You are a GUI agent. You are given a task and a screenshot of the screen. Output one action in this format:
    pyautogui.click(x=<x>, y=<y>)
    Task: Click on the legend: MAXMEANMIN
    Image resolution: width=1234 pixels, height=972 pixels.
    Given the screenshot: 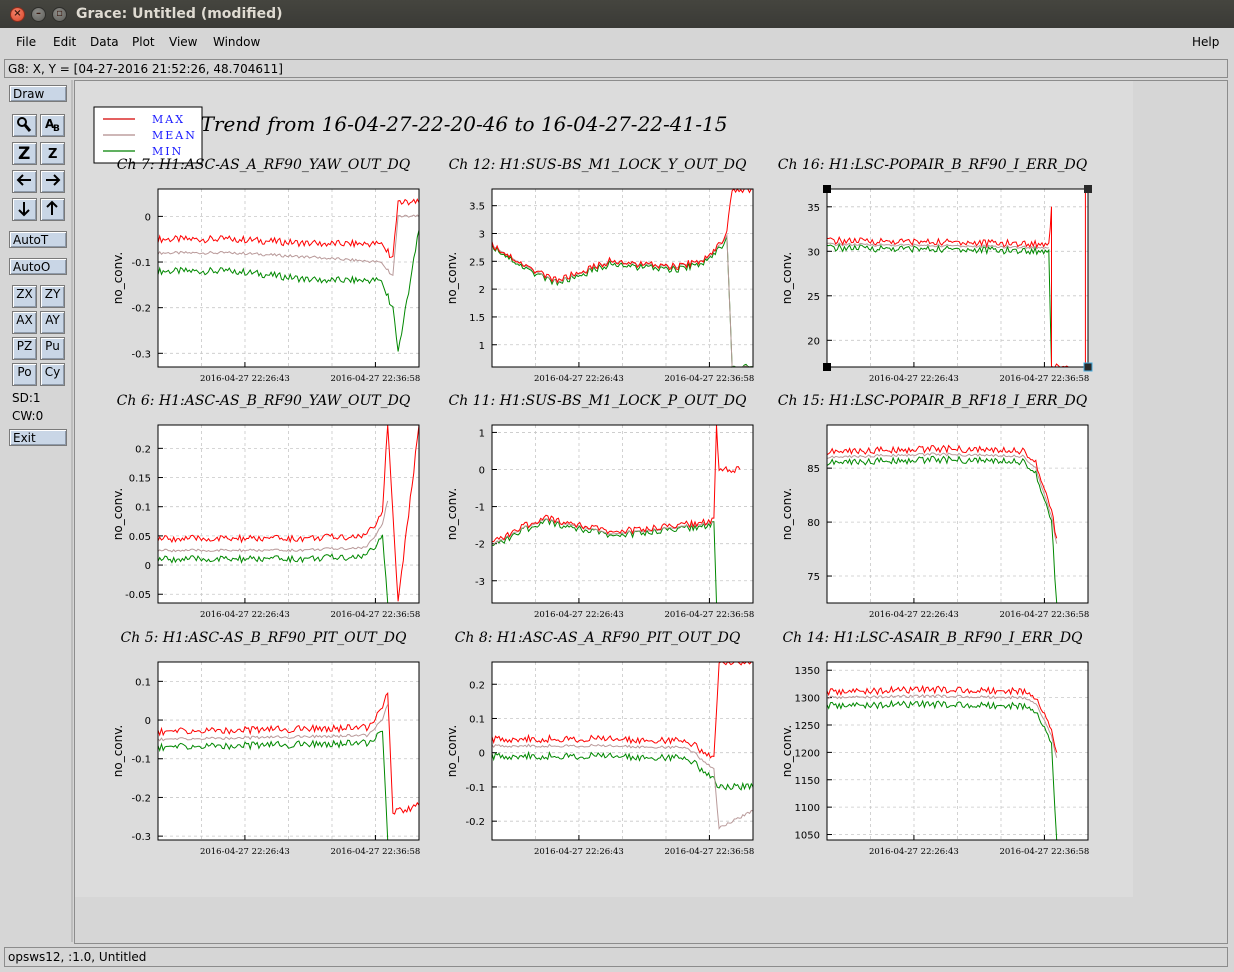 What is the action you would take?
    pyautogui.click(x=148, y=135)
    